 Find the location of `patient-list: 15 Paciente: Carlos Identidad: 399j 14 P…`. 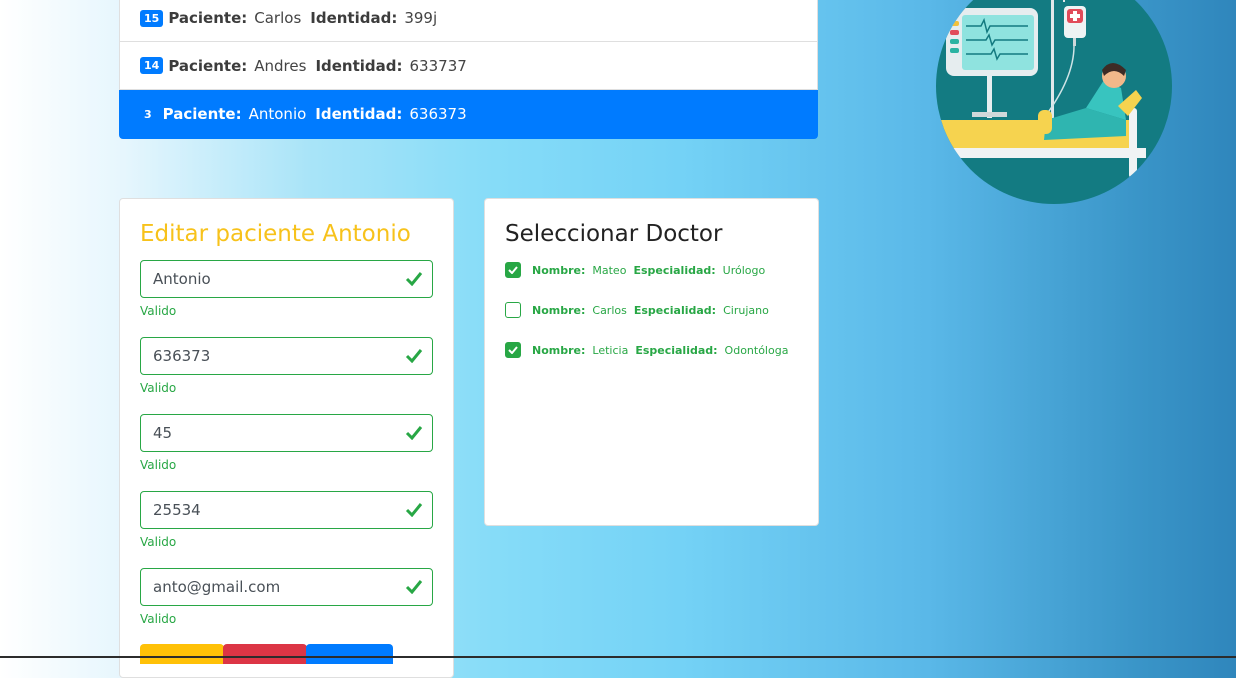

patient-list: 15 Paciente: Carlos Identidad: 399j 14 P… is located at coordinates (468, 69).